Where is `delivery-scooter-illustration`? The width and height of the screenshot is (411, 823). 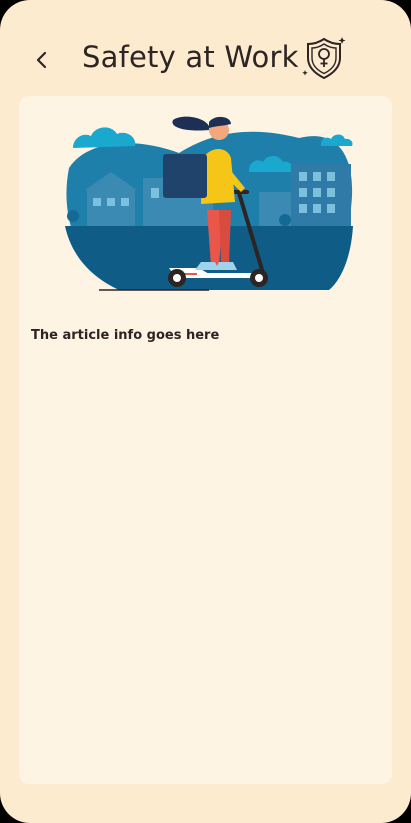
delivery-scooter-illustration is located at coordinates (209, 203).